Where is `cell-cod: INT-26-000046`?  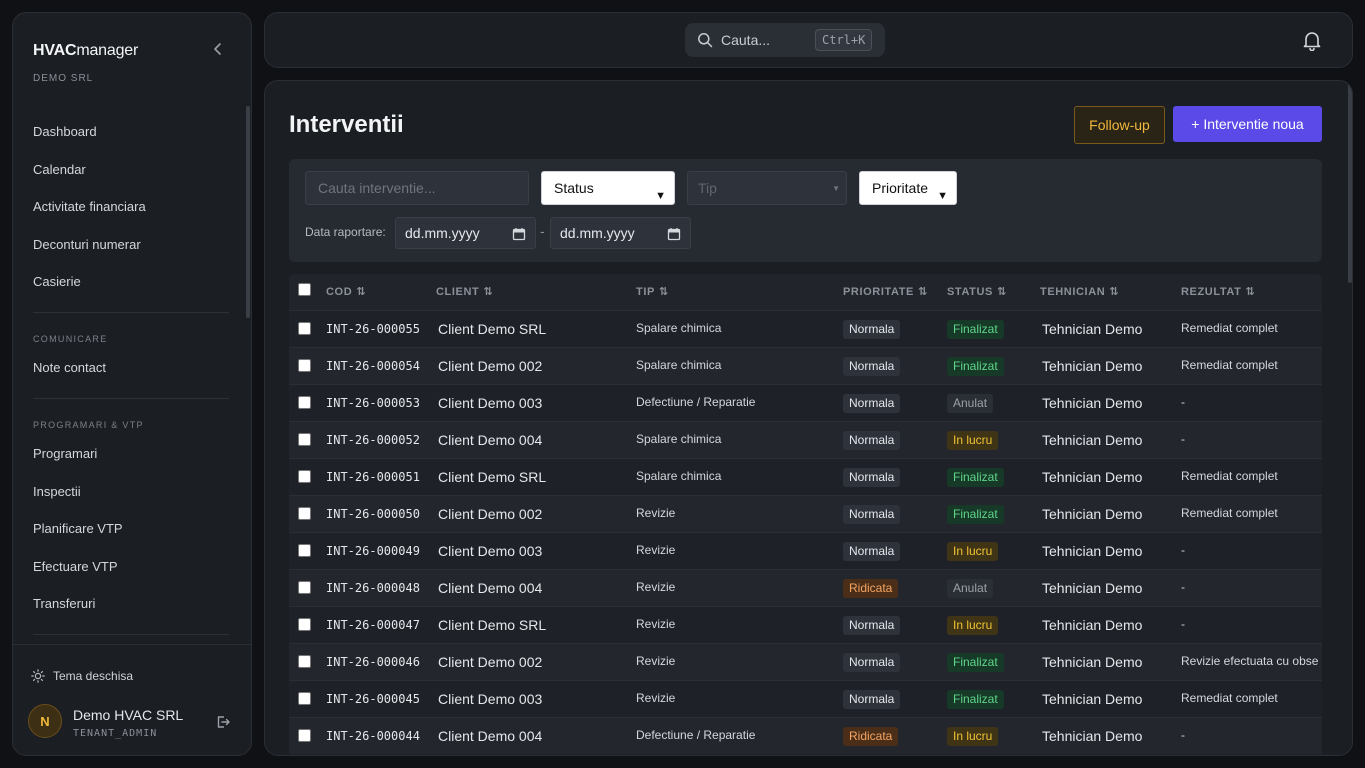
cell-cod: INT-26-000046 is located at coordinates (373, 662).